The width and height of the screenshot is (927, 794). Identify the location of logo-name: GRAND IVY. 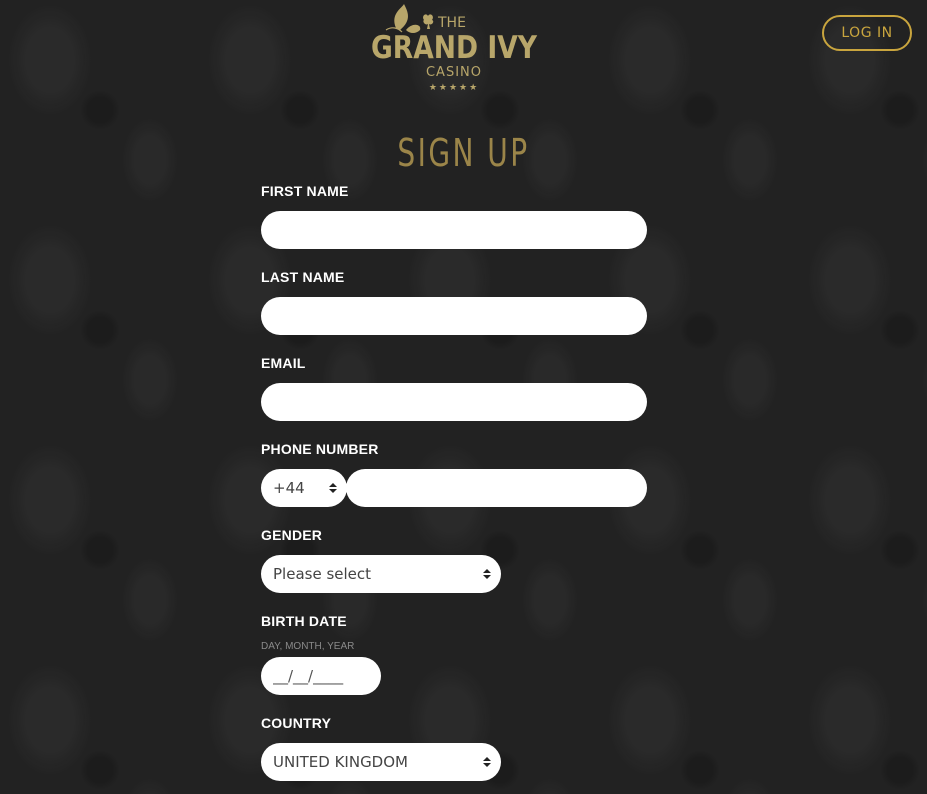
(454, 48).